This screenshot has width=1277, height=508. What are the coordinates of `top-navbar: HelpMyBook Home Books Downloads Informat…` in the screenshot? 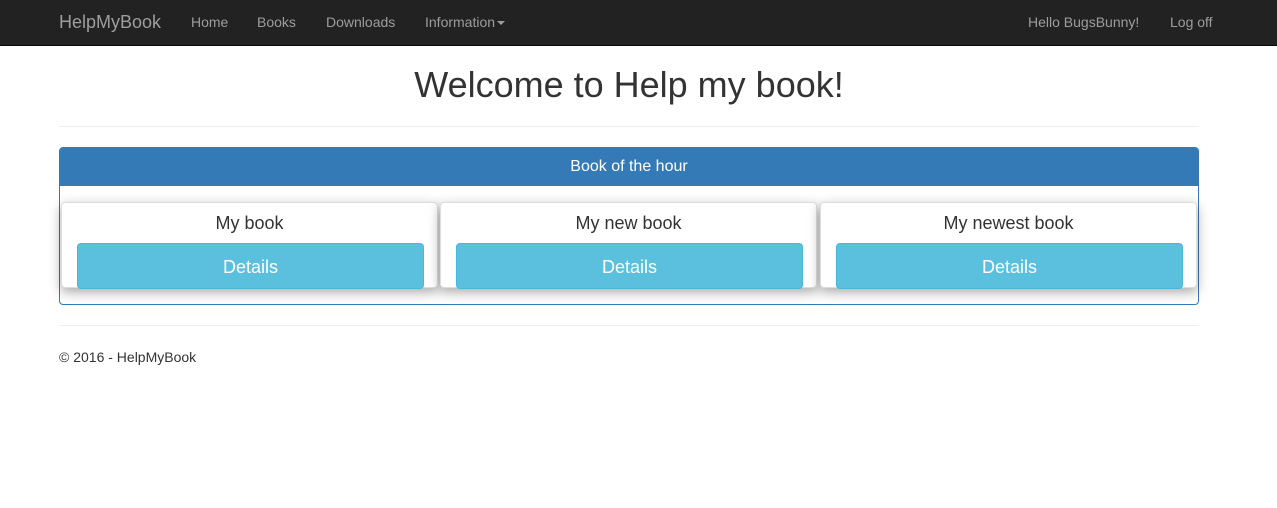 It's located at (638, 23).